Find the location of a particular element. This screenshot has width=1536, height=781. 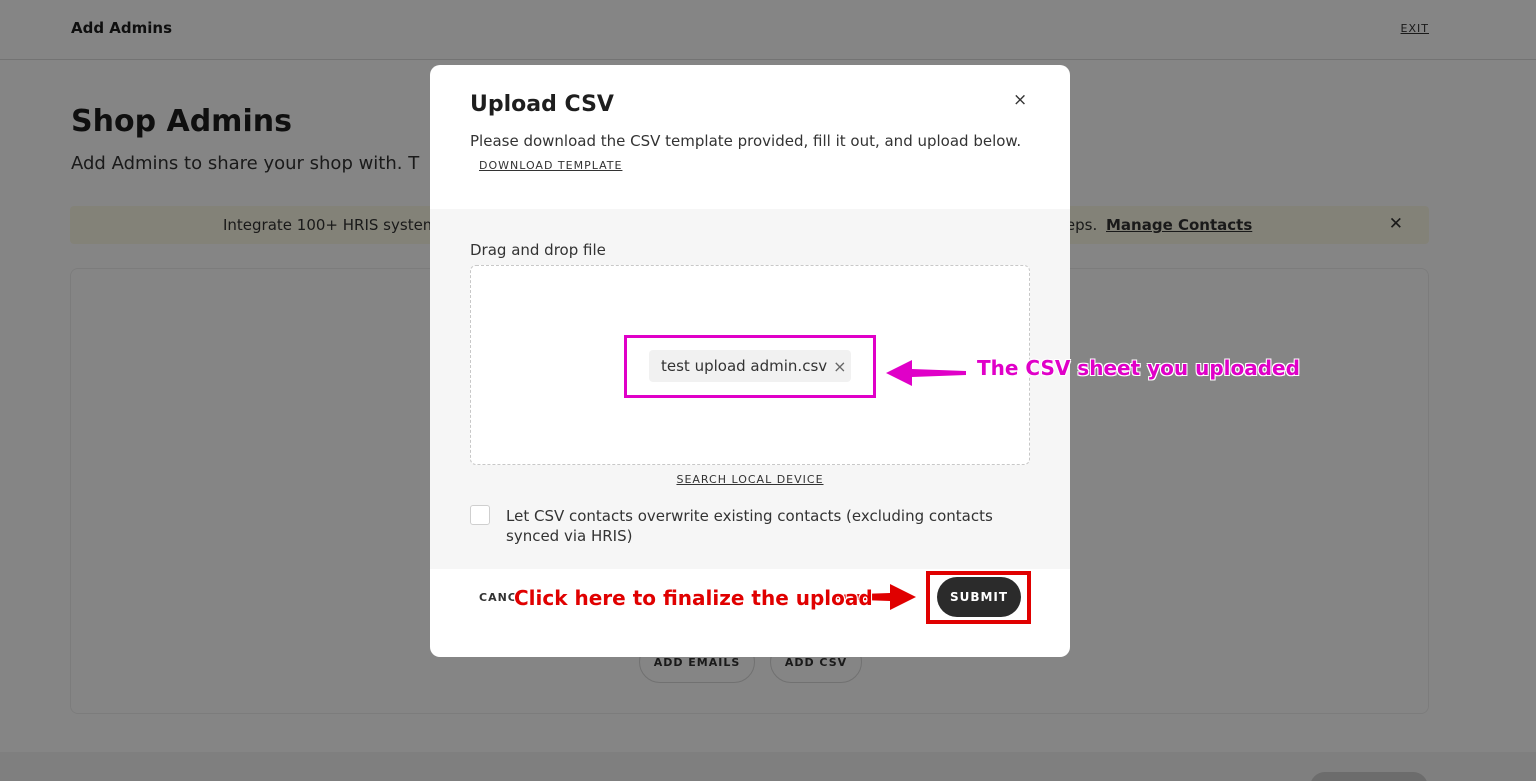

overwrite-contacts-checkbox is located at coordinates (480, 515).